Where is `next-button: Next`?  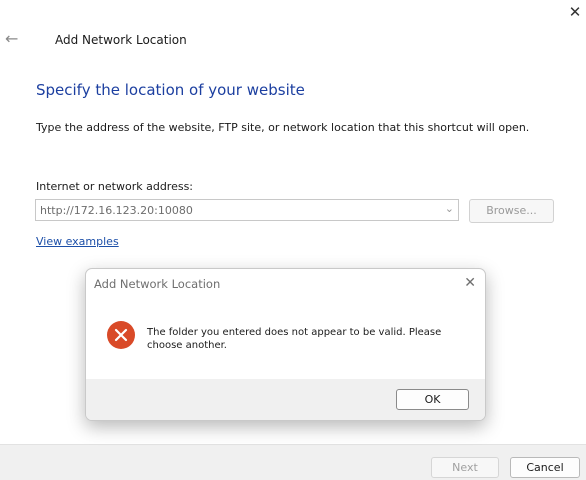 next-button: Next is located at coordinates (465, 467).